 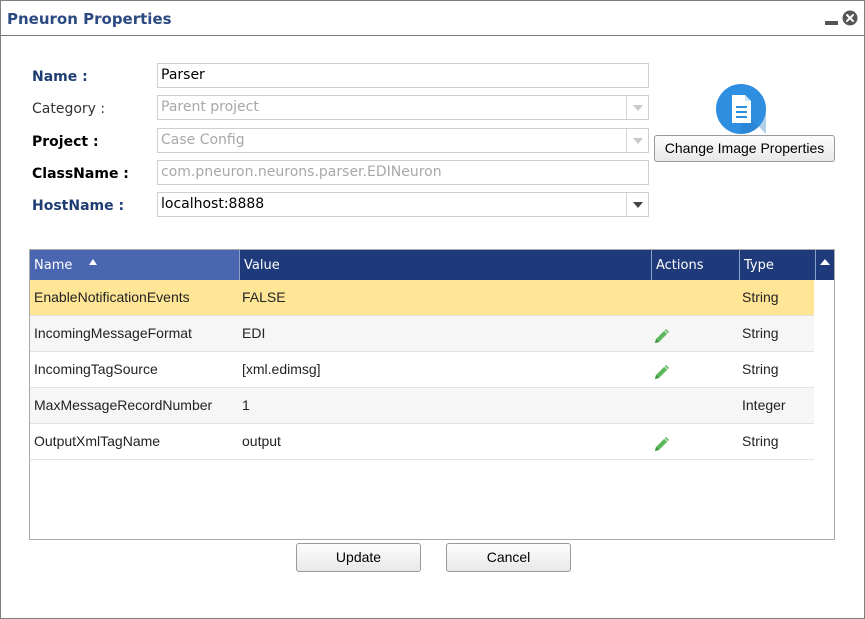 I want to click on table-row: OutputXmlTagName output String, so click(x=422, y=442).